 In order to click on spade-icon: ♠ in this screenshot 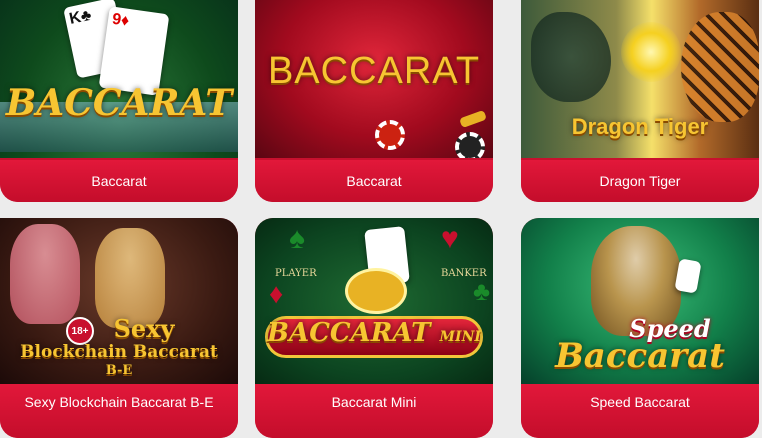, I will do `click(297, 238)`.